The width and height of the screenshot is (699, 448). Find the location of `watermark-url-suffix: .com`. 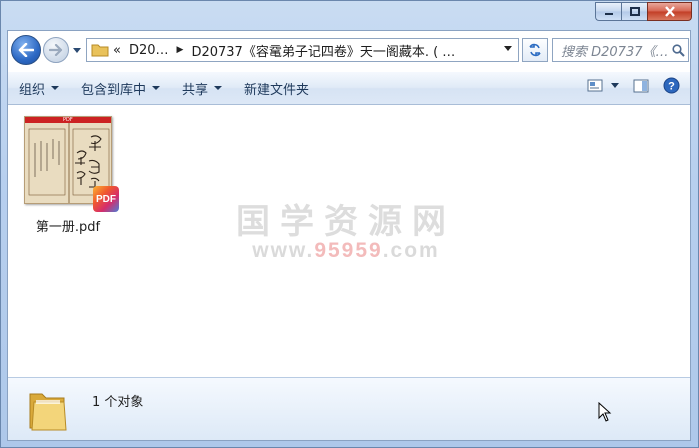

watermark-url-suffix: .com is located at coordinates (411, 250).